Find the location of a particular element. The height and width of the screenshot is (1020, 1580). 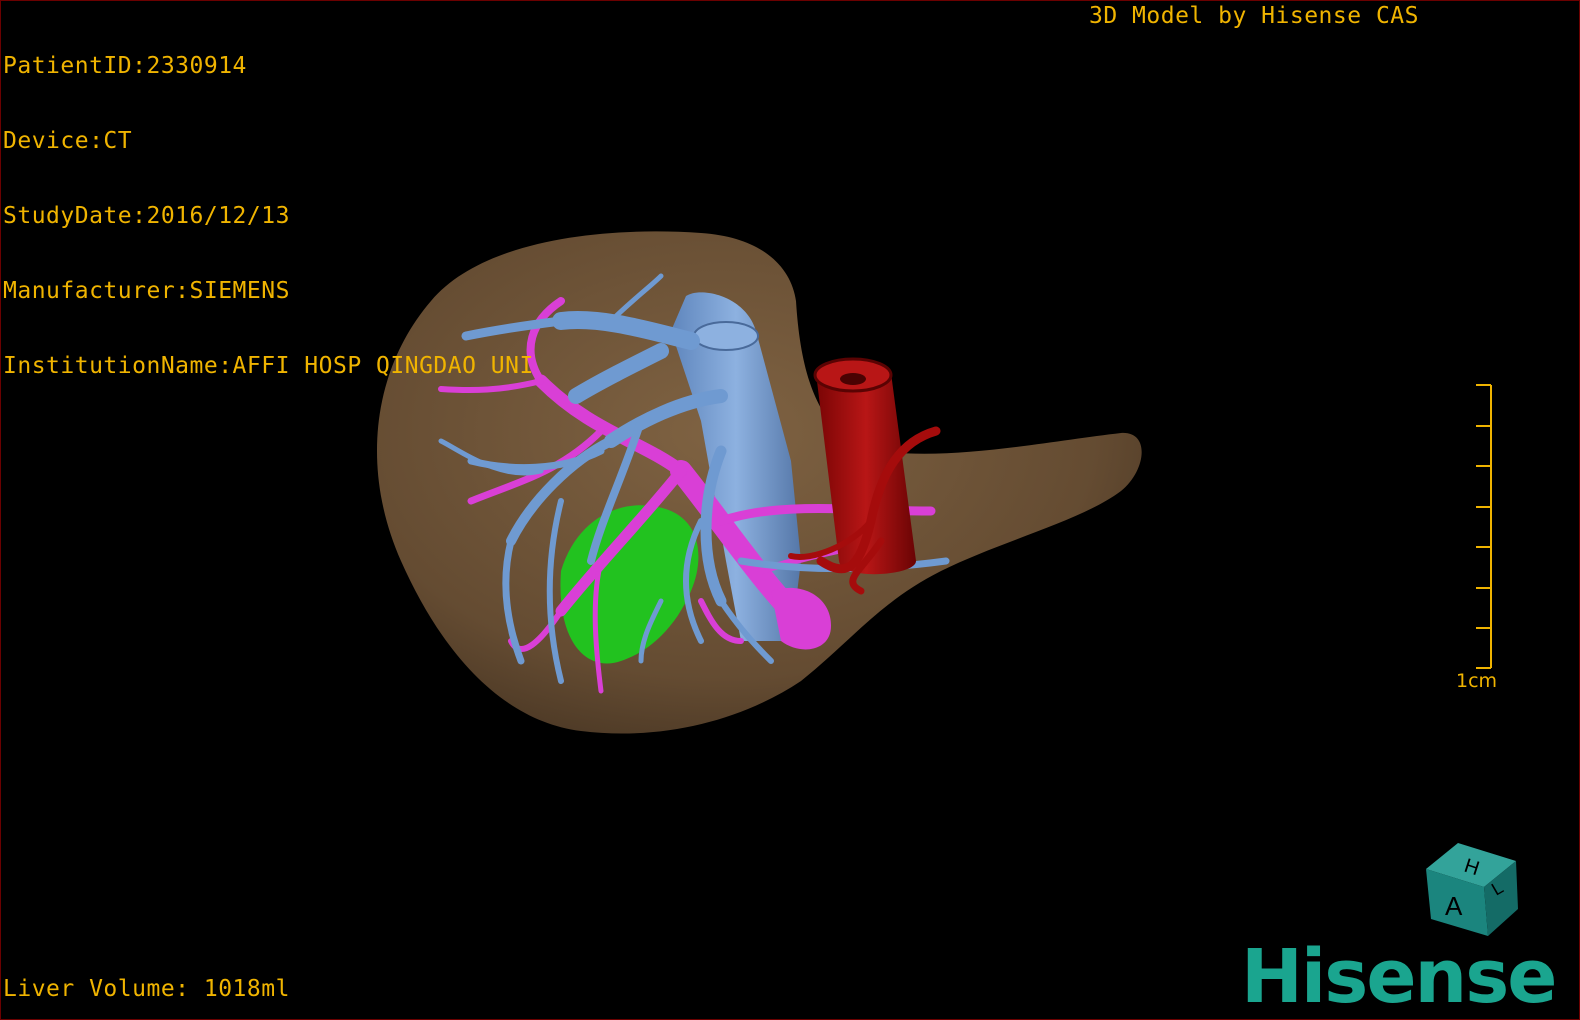

scale-bar-label: 1cm is located at coordinates (1477, 681).